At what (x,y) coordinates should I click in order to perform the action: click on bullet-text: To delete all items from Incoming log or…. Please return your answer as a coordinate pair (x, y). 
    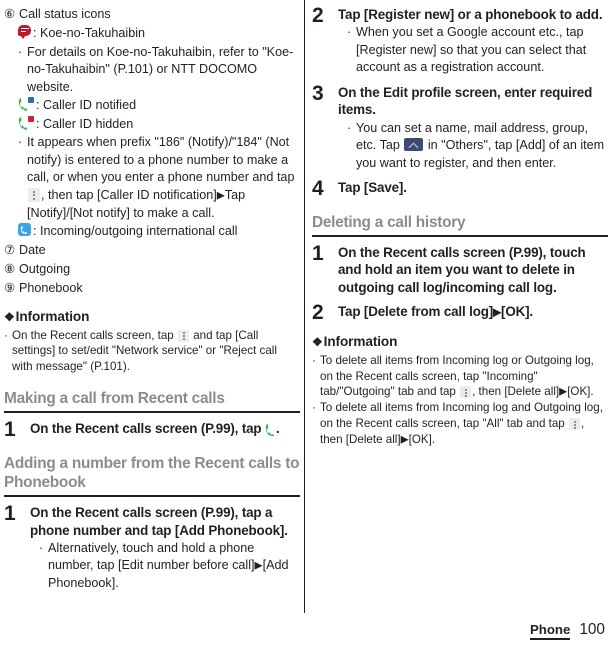
    Looking at the image, I should click on (464, 376).